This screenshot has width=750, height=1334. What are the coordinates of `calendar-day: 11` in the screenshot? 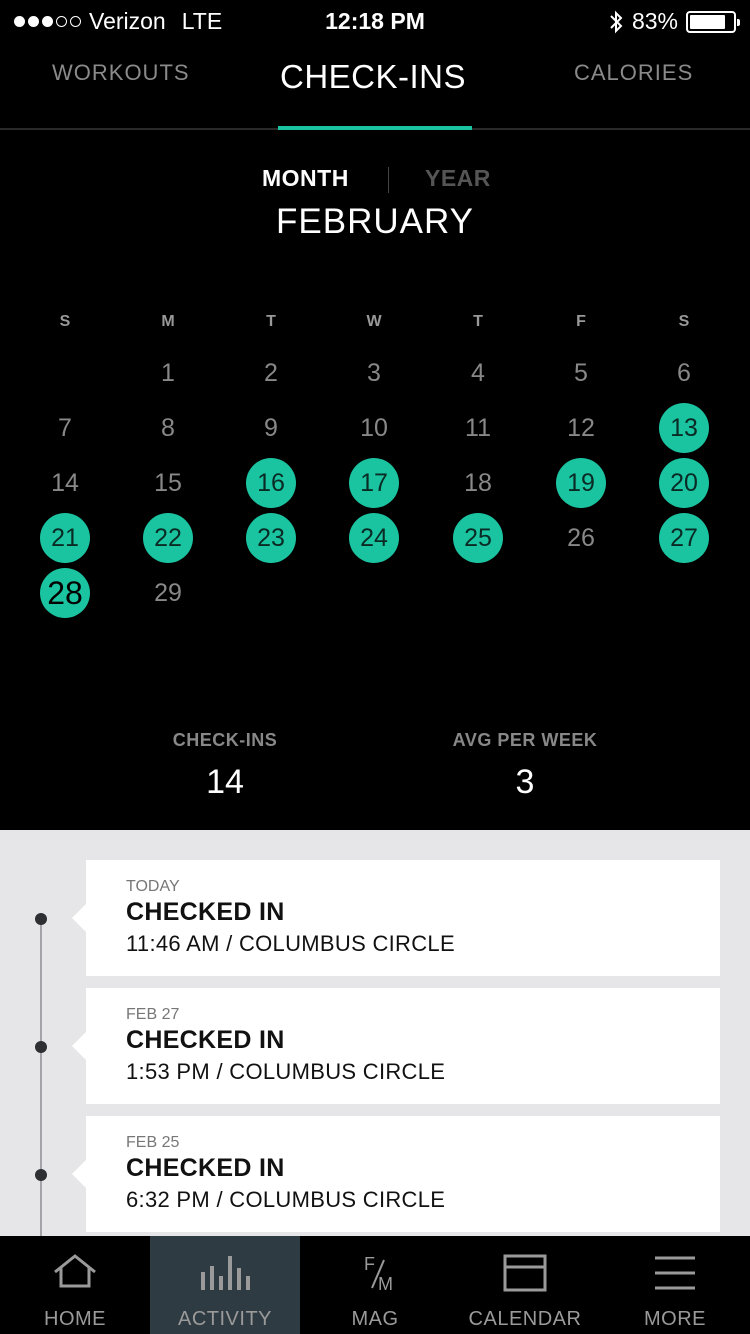 It's located at (478, 428).